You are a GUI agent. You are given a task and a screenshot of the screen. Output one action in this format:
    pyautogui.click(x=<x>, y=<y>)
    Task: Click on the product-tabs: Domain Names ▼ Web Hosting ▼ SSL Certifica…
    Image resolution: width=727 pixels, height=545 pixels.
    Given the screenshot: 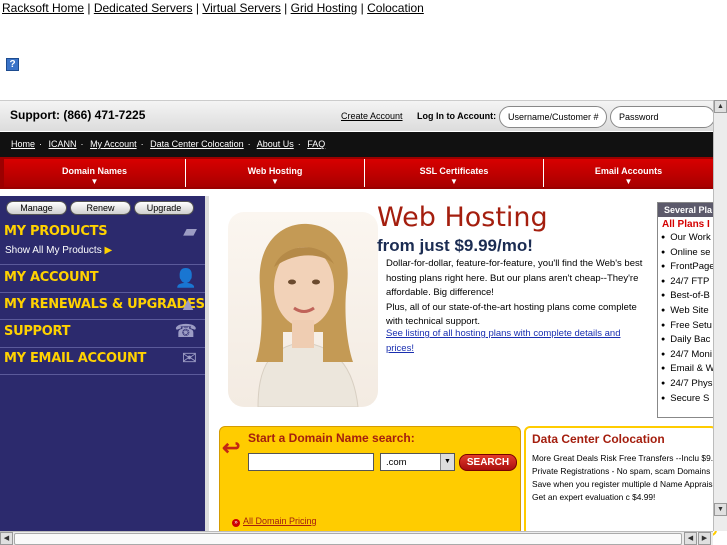 What is the action you would take?
    pyautogui.click(x=356, y=173)
    